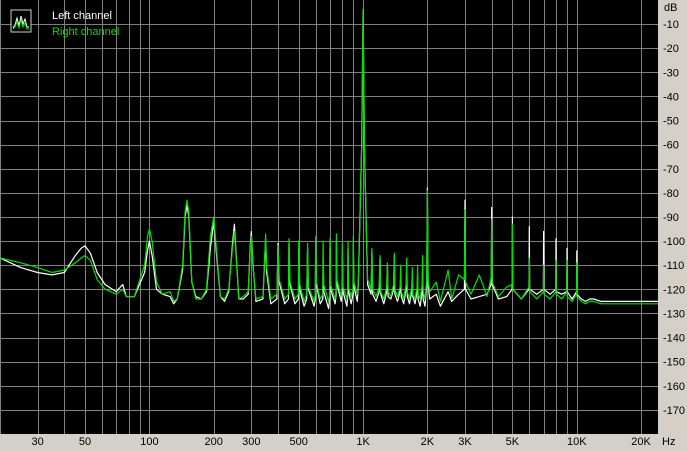  Describe the element at coordinates (465, 442) in the screenshot. I see `x-tick-label: 3K` at that location.